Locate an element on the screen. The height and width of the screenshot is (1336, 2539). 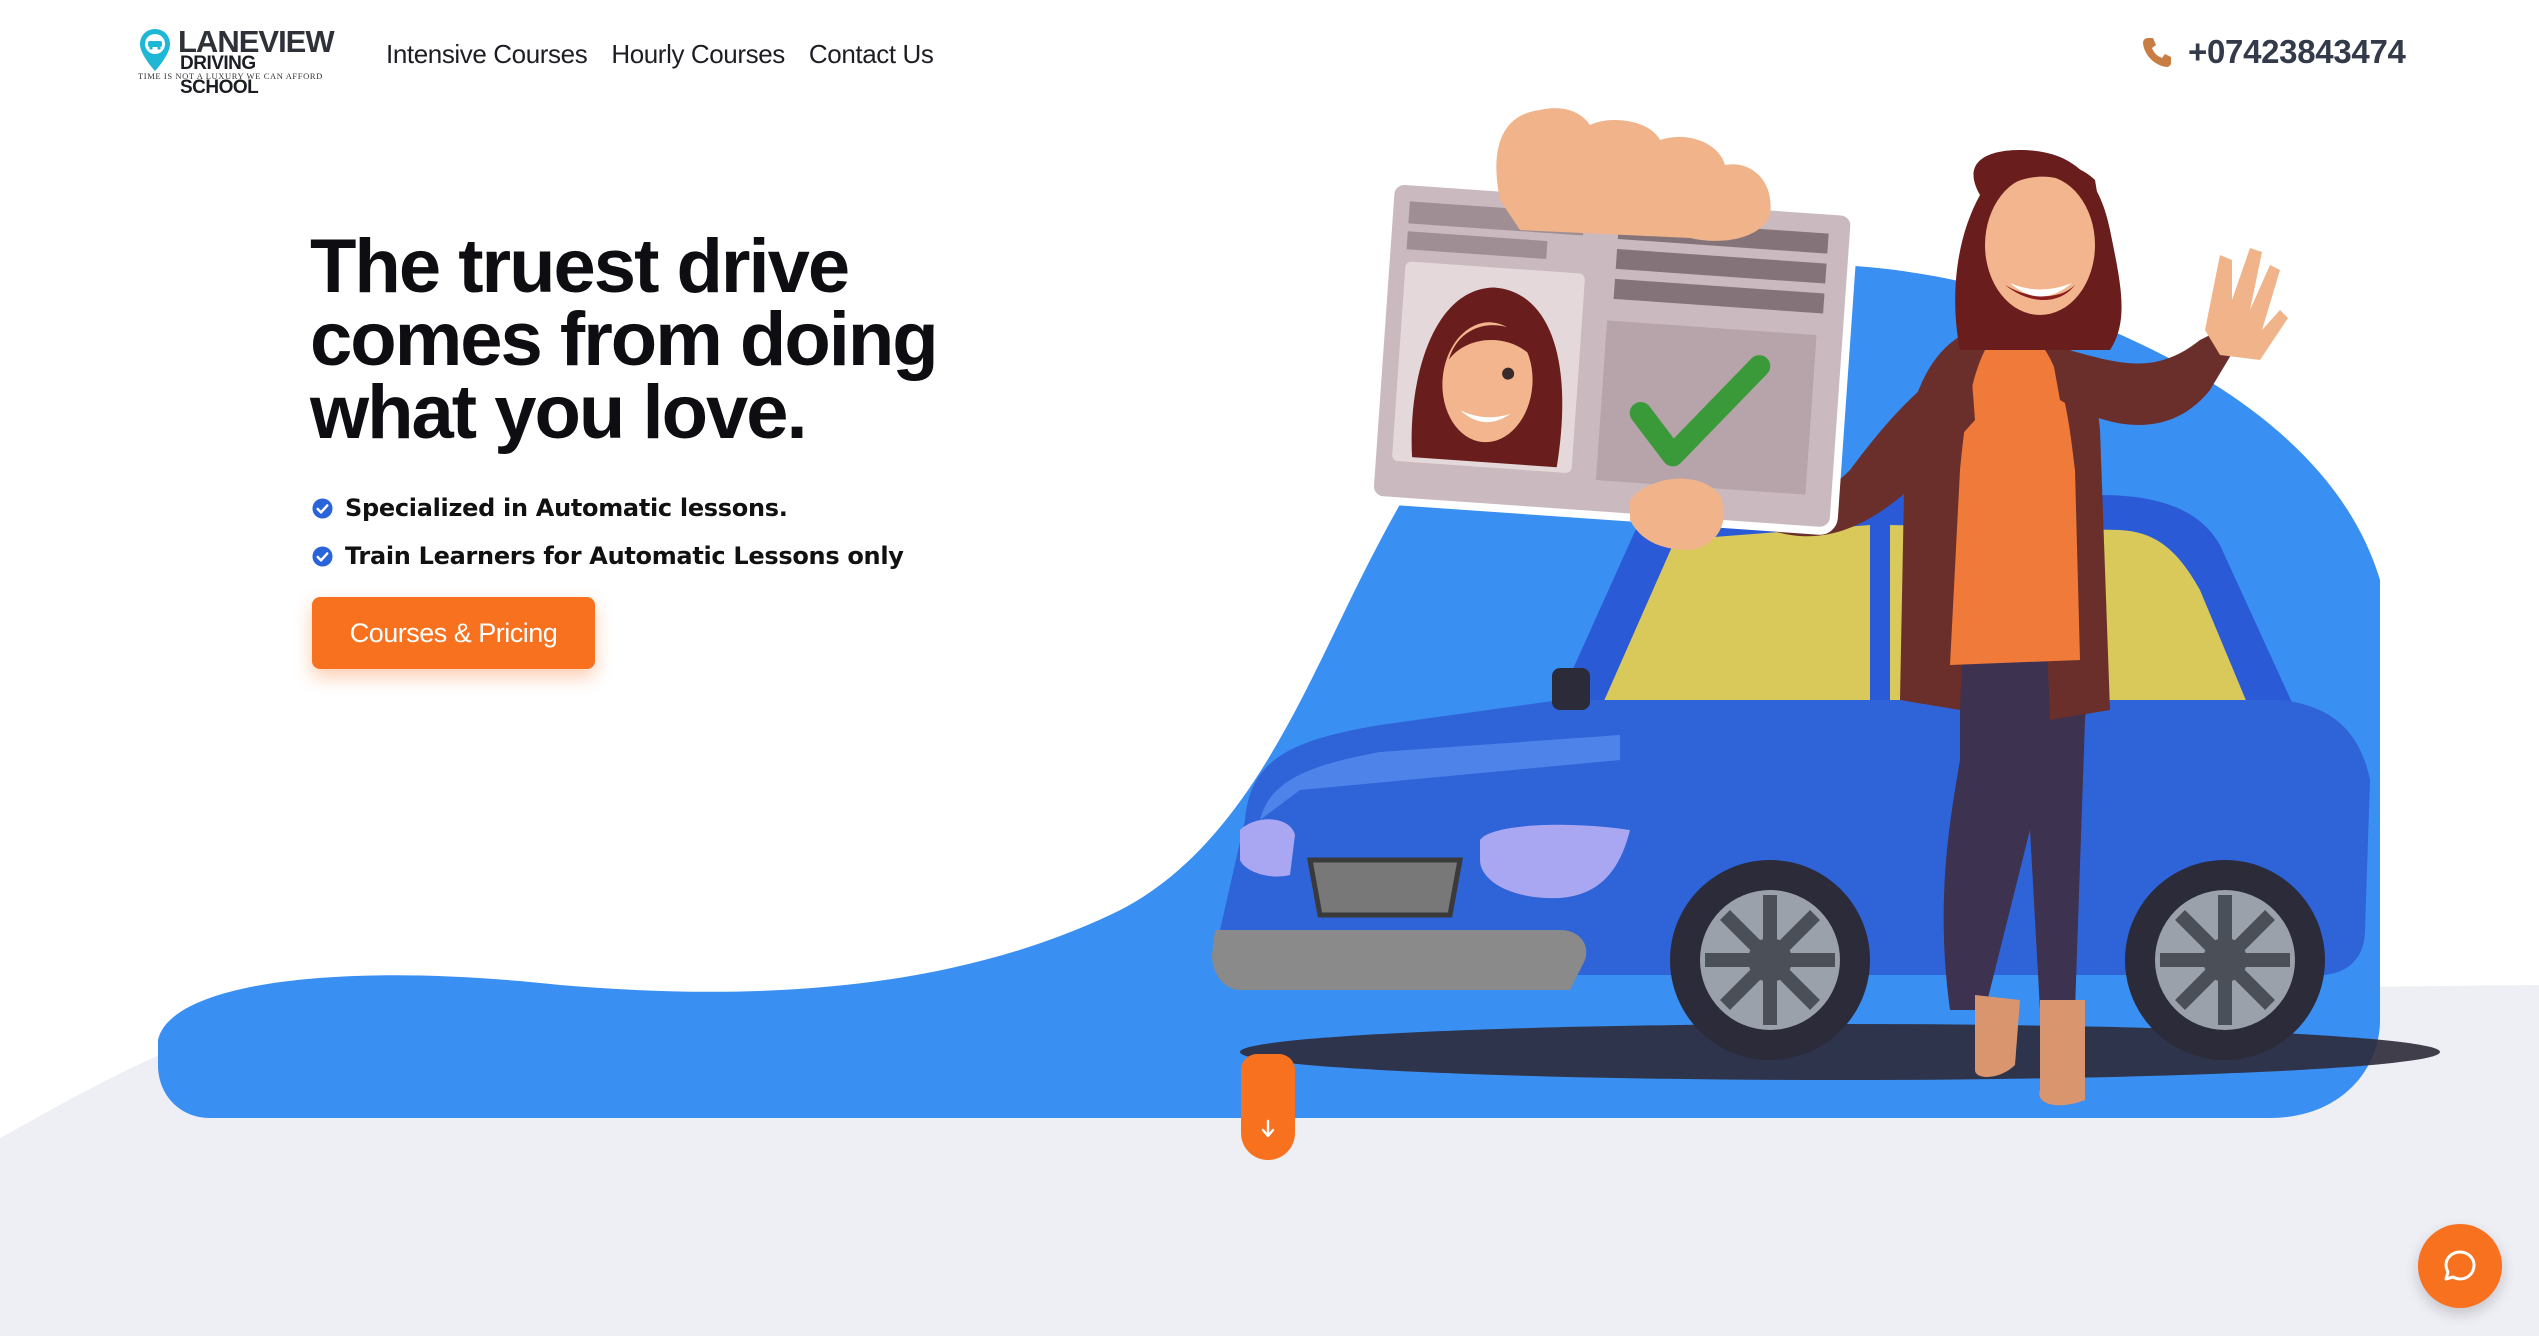
phone-link: +07423843474 is located at coordinates (2274, 52).